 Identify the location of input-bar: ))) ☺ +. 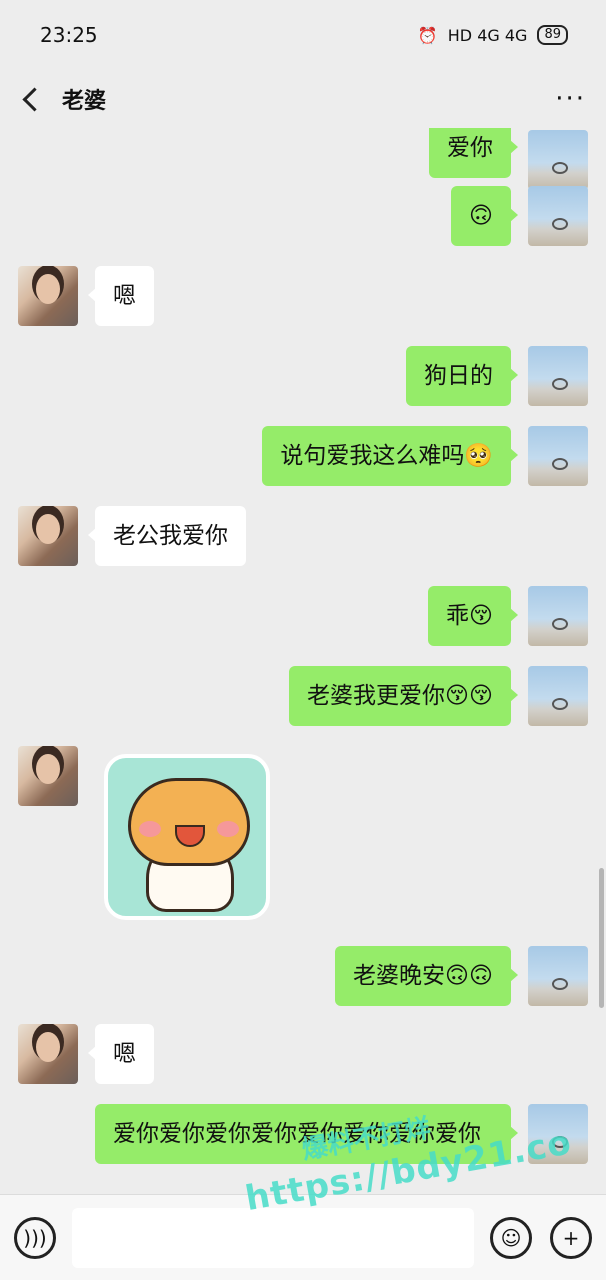
(303, 1237).